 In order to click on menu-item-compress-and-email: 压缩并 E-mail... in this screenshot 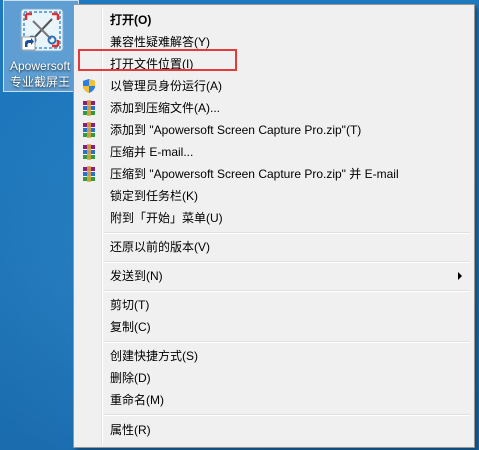, I will do `click(274, 152)`.